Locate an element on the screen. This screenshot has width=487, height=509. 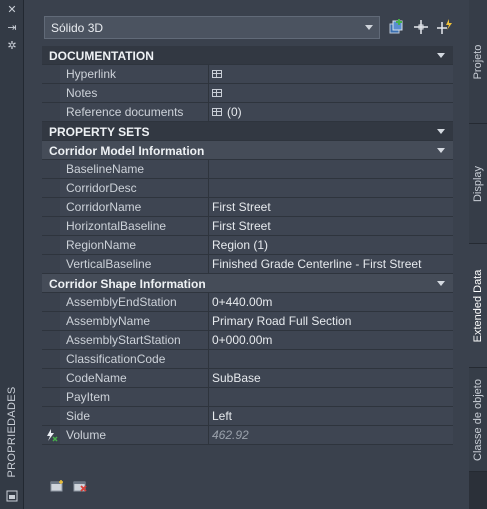
section-title: Corridor Model Information is located at coordinates (127, 151).